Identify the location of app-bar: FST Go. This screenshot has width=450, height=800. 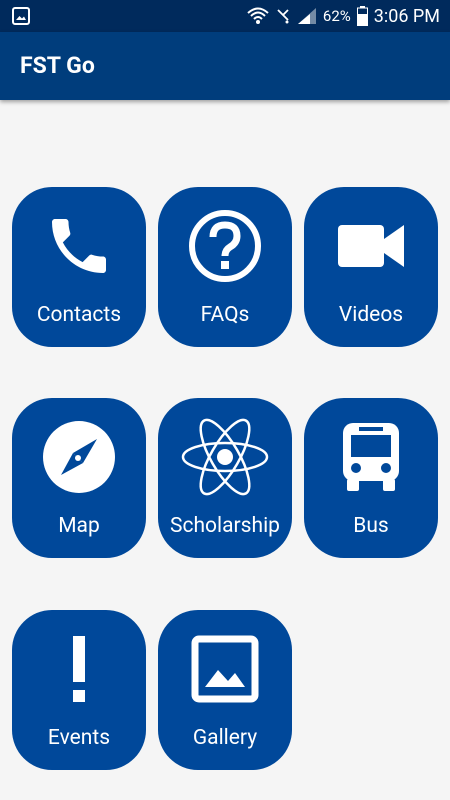
(225, 66).